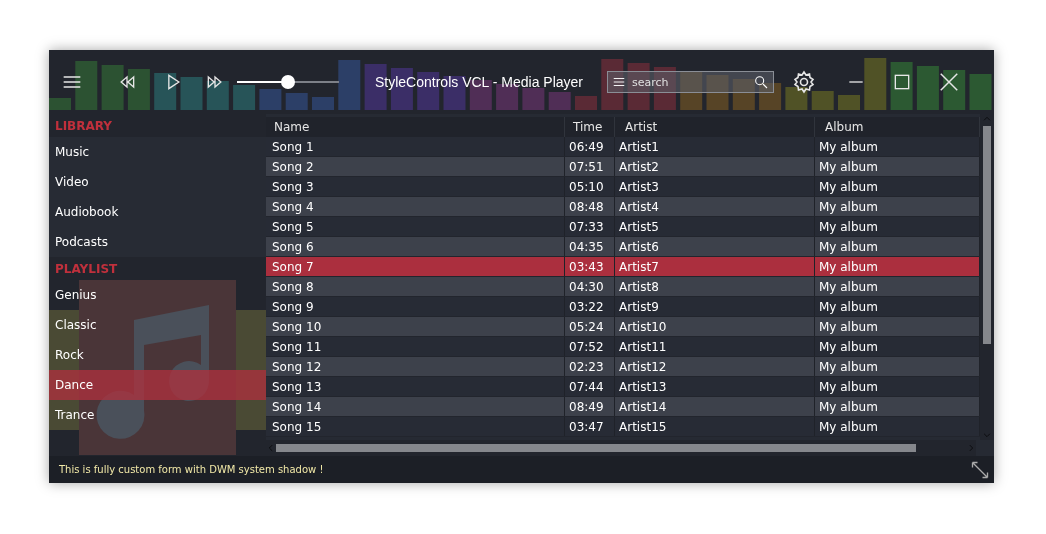 The width and height of the screenshot is (1046, 534). Describe the element at coordinates (288, 82) in the screenshot. I see `slider-thumb` at that location.